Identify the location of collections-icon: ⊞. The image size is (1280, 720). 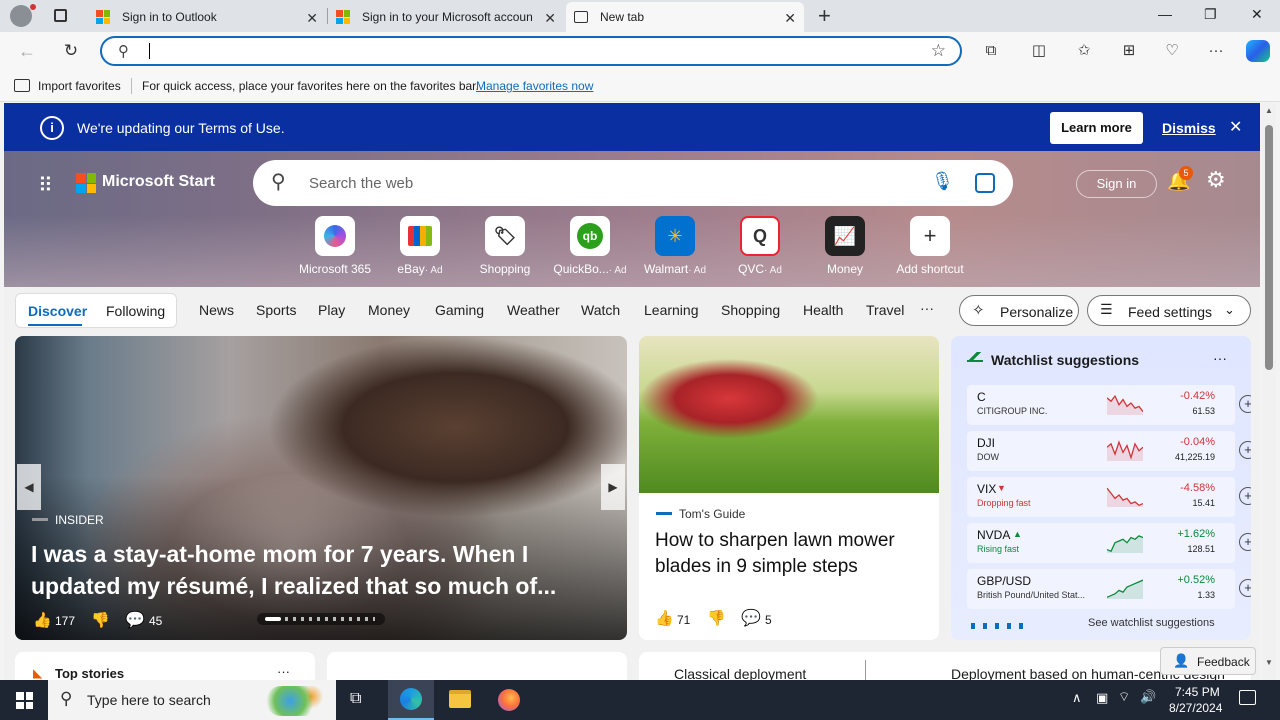
(1129, 51).